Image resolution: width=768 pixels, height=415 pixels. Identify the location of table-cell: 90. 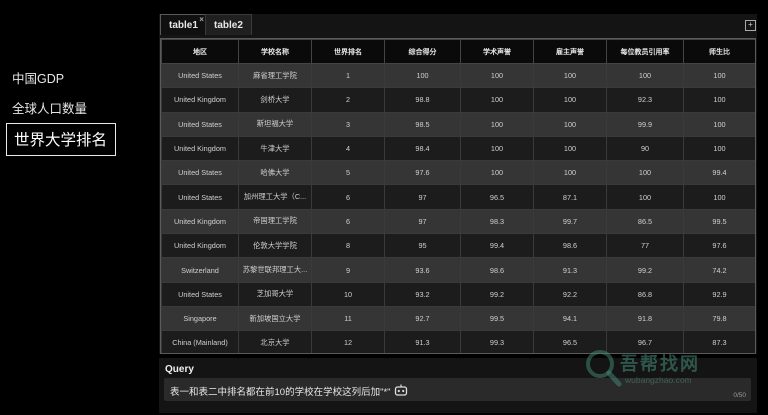
(645, 148).